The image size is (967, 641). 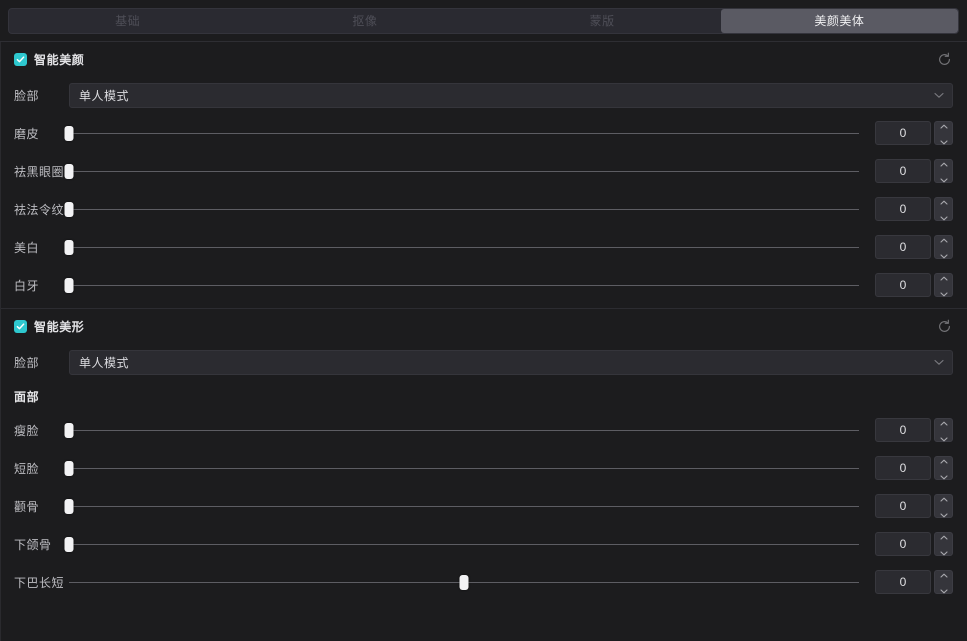 What do you see at coordinates (27, 247) in the screenshot?
I see `label-whitening: 美白` at bounding box center [27, 247].